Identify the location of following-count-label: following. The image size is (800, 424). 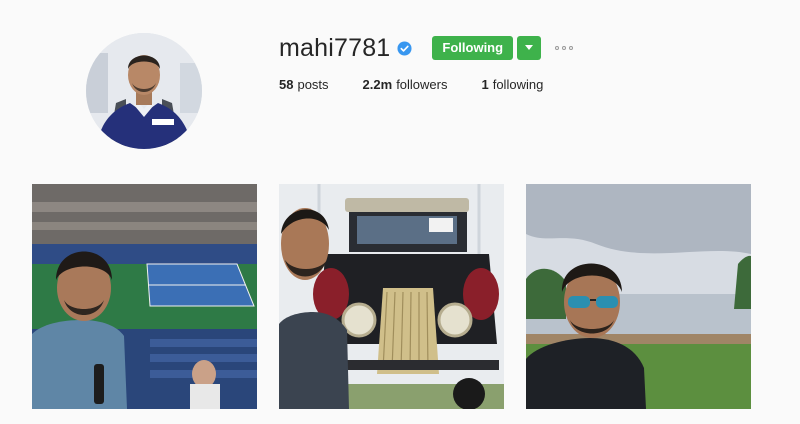
(518, 84).